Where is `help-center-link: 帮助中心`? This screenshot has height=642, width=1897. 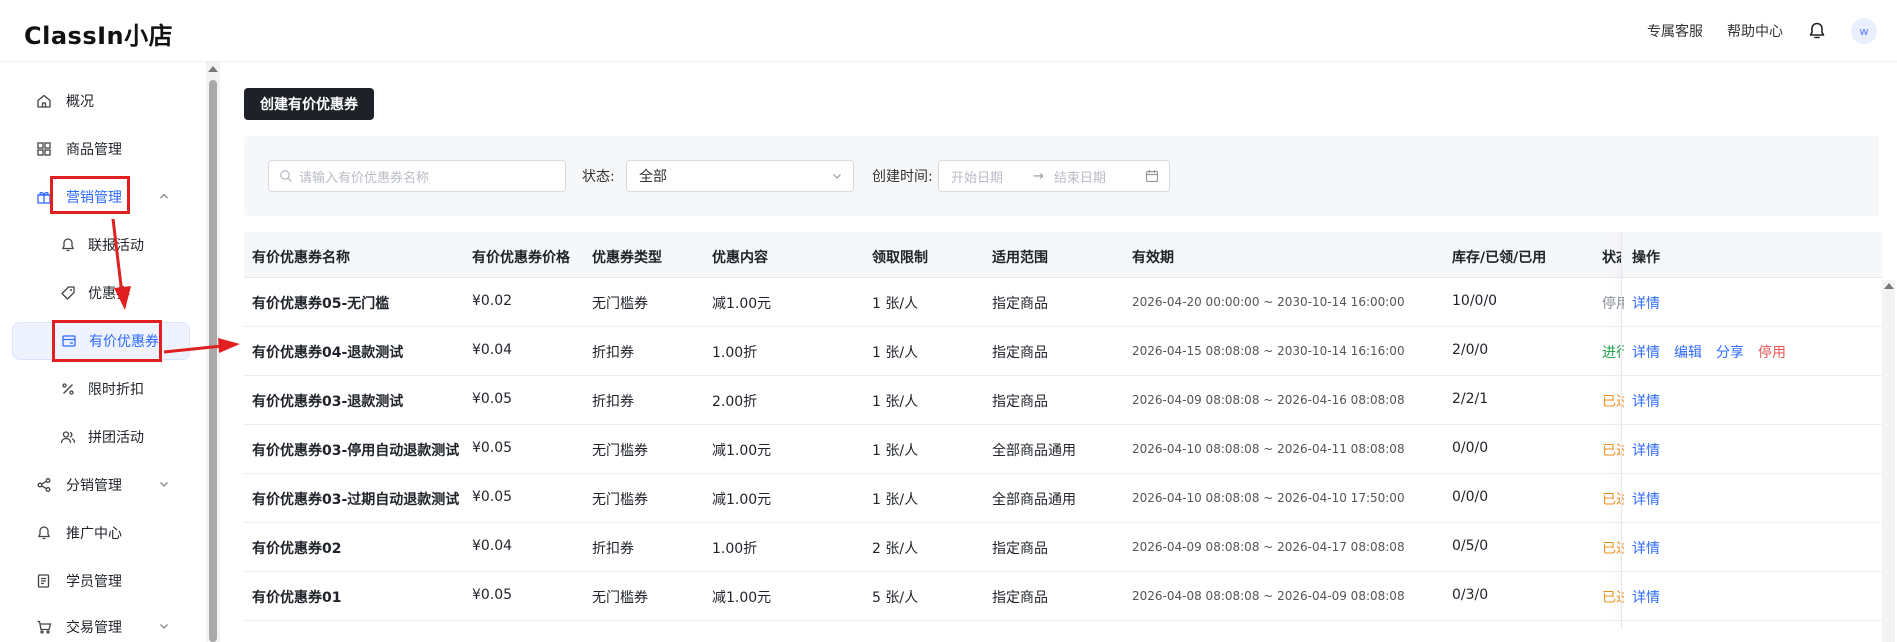
help-center-link: 帮助中心 is located at coordinates (1755, 31).